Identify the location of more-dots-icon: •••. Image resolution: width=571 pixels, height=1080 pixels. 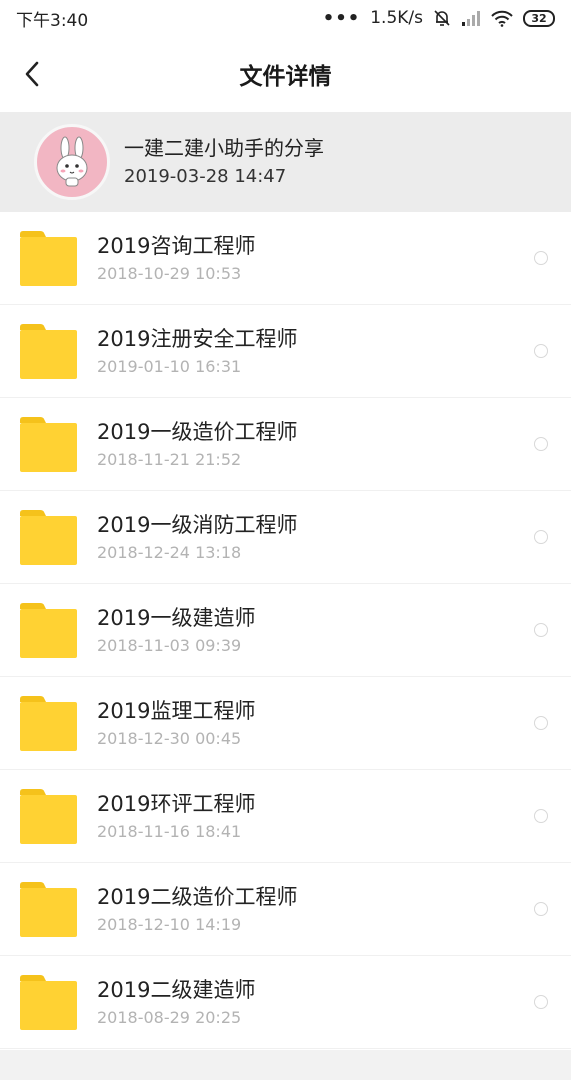
(341, 18).